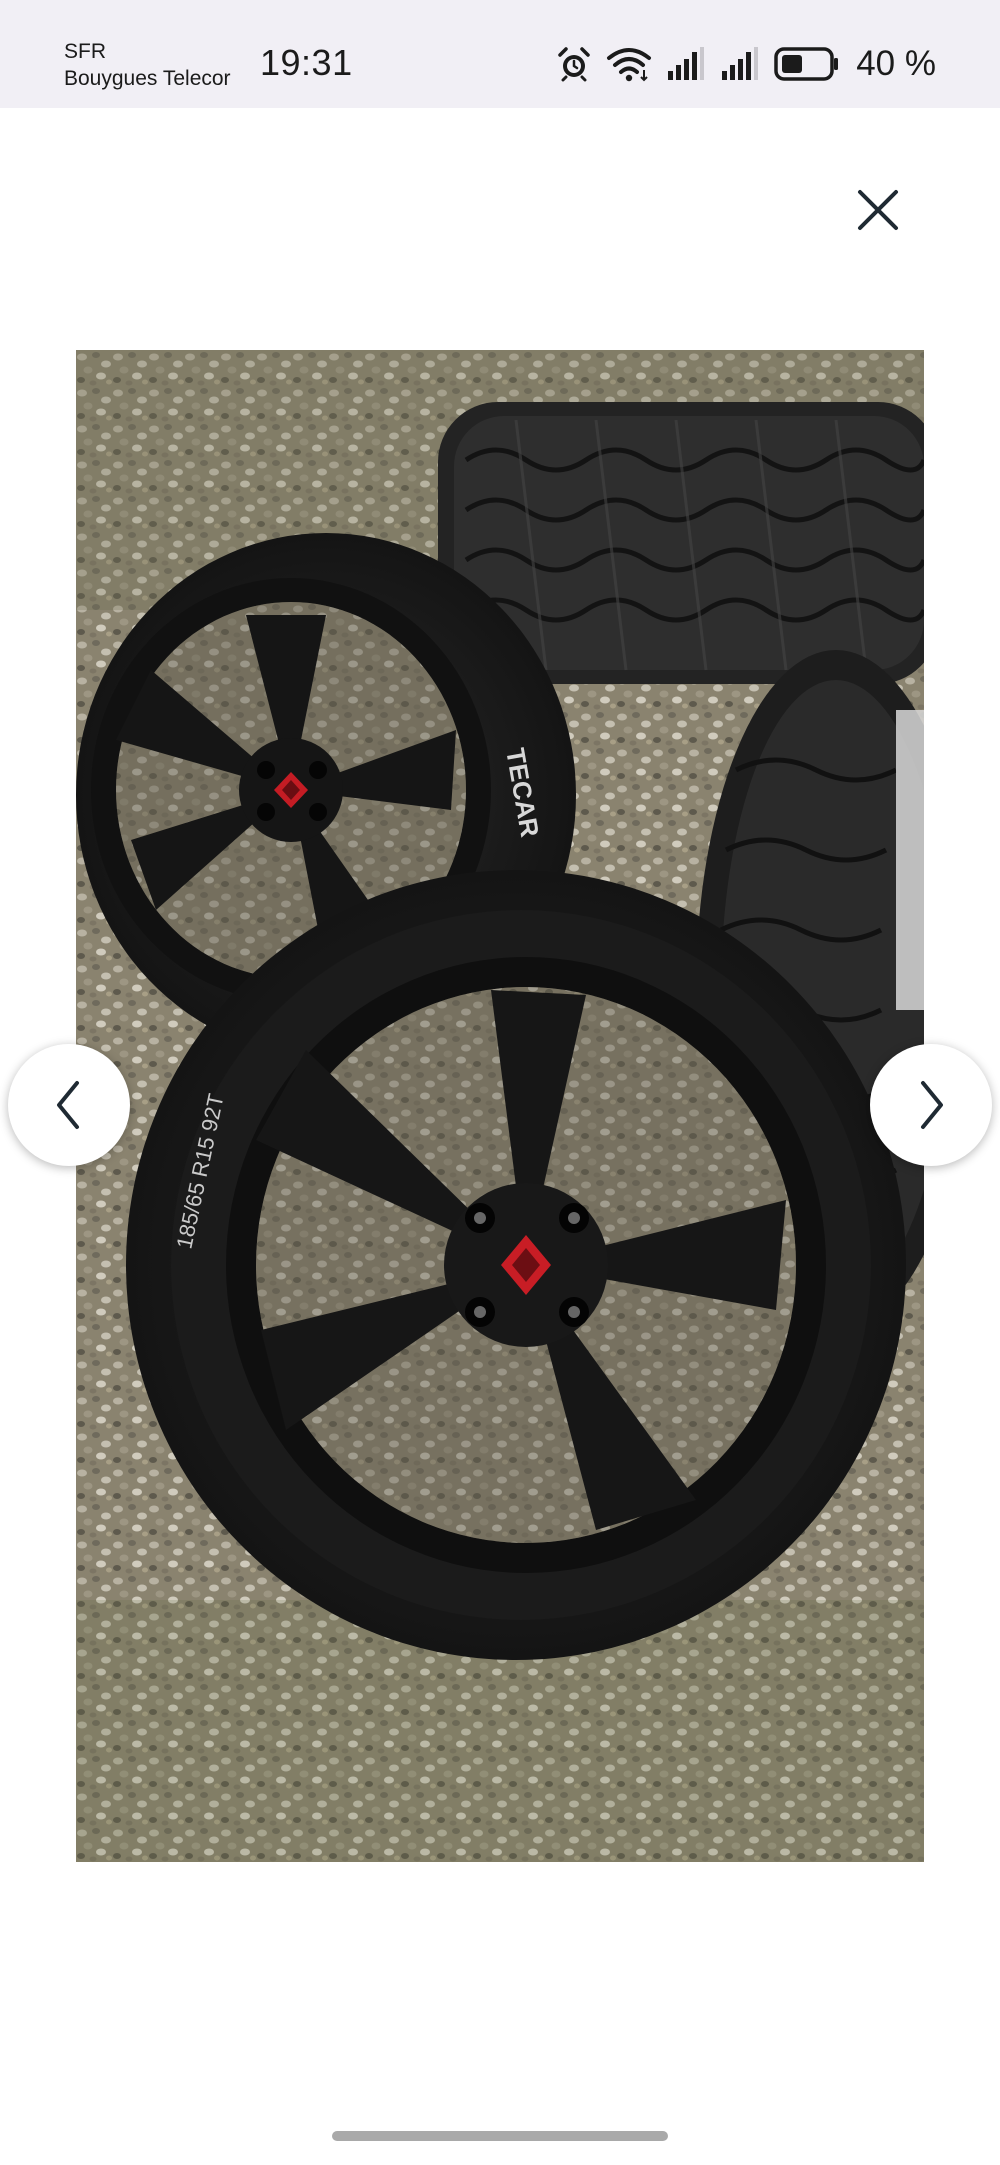 The width and height of the screenshot is (1000, 2165). What do you see at coordinates (306, 62) in the screenshot?
I see `status-time: 19:31` at bounding box center [306, 62].